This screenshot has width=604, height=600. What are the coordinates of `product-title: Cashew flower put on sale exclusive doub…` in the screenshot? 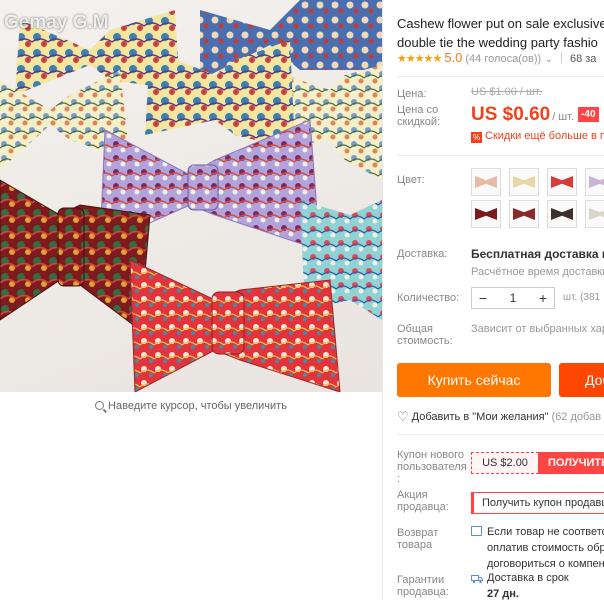 It's located at (500, 33).